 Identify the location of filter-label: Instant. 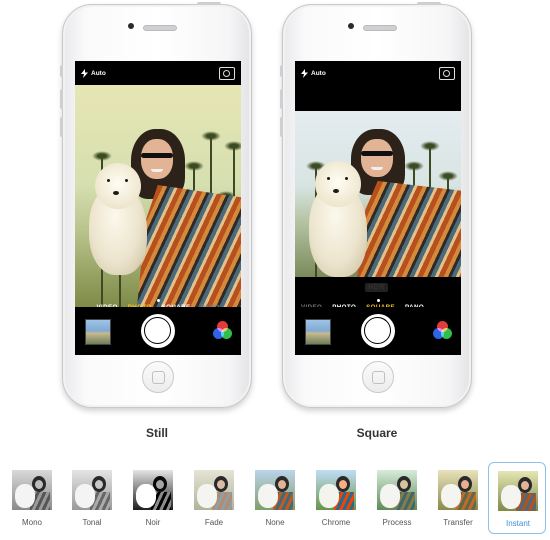
(517, 523).